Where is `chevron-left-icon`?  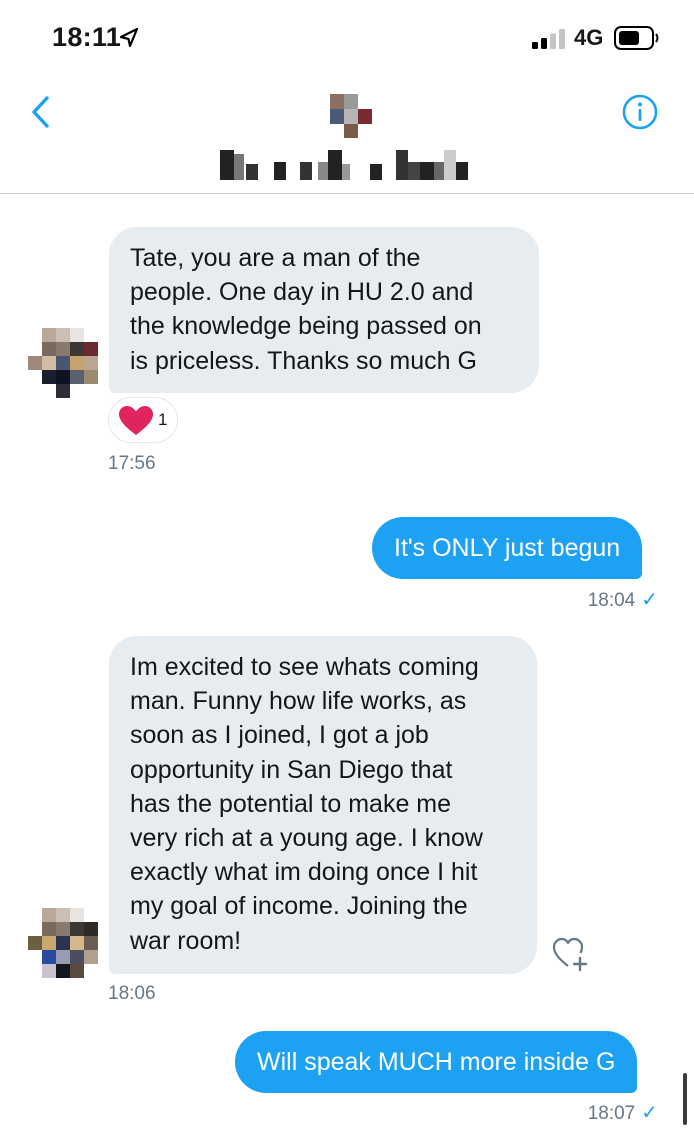
chevron-left-icon is located at coordinates (42, 112).